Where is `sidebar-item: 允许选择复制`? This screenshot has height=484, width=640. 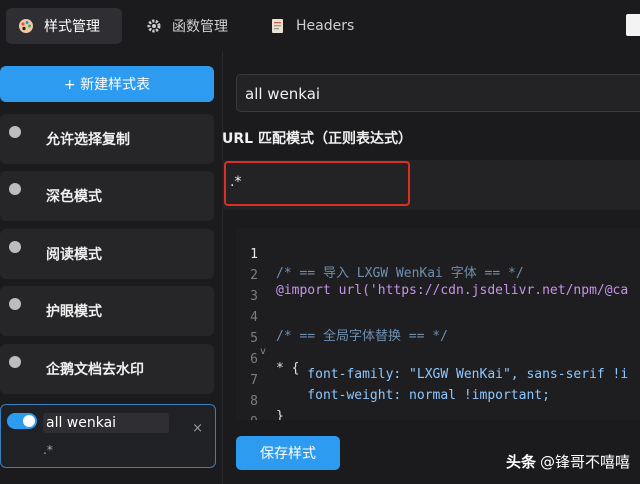
sidebar-item: 允许选择复制 is located at coordinates (107, 139).